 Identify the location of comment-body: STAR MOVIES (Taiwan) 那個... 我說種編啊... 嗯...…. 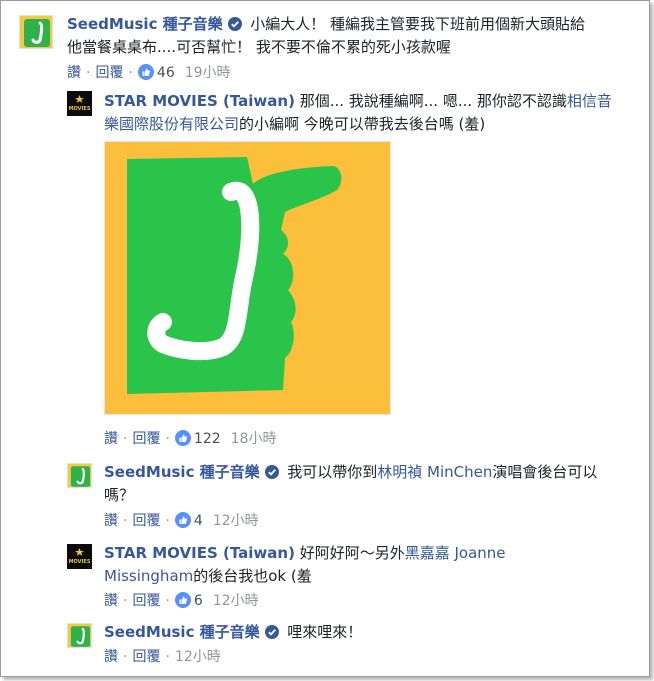
(364, 113).